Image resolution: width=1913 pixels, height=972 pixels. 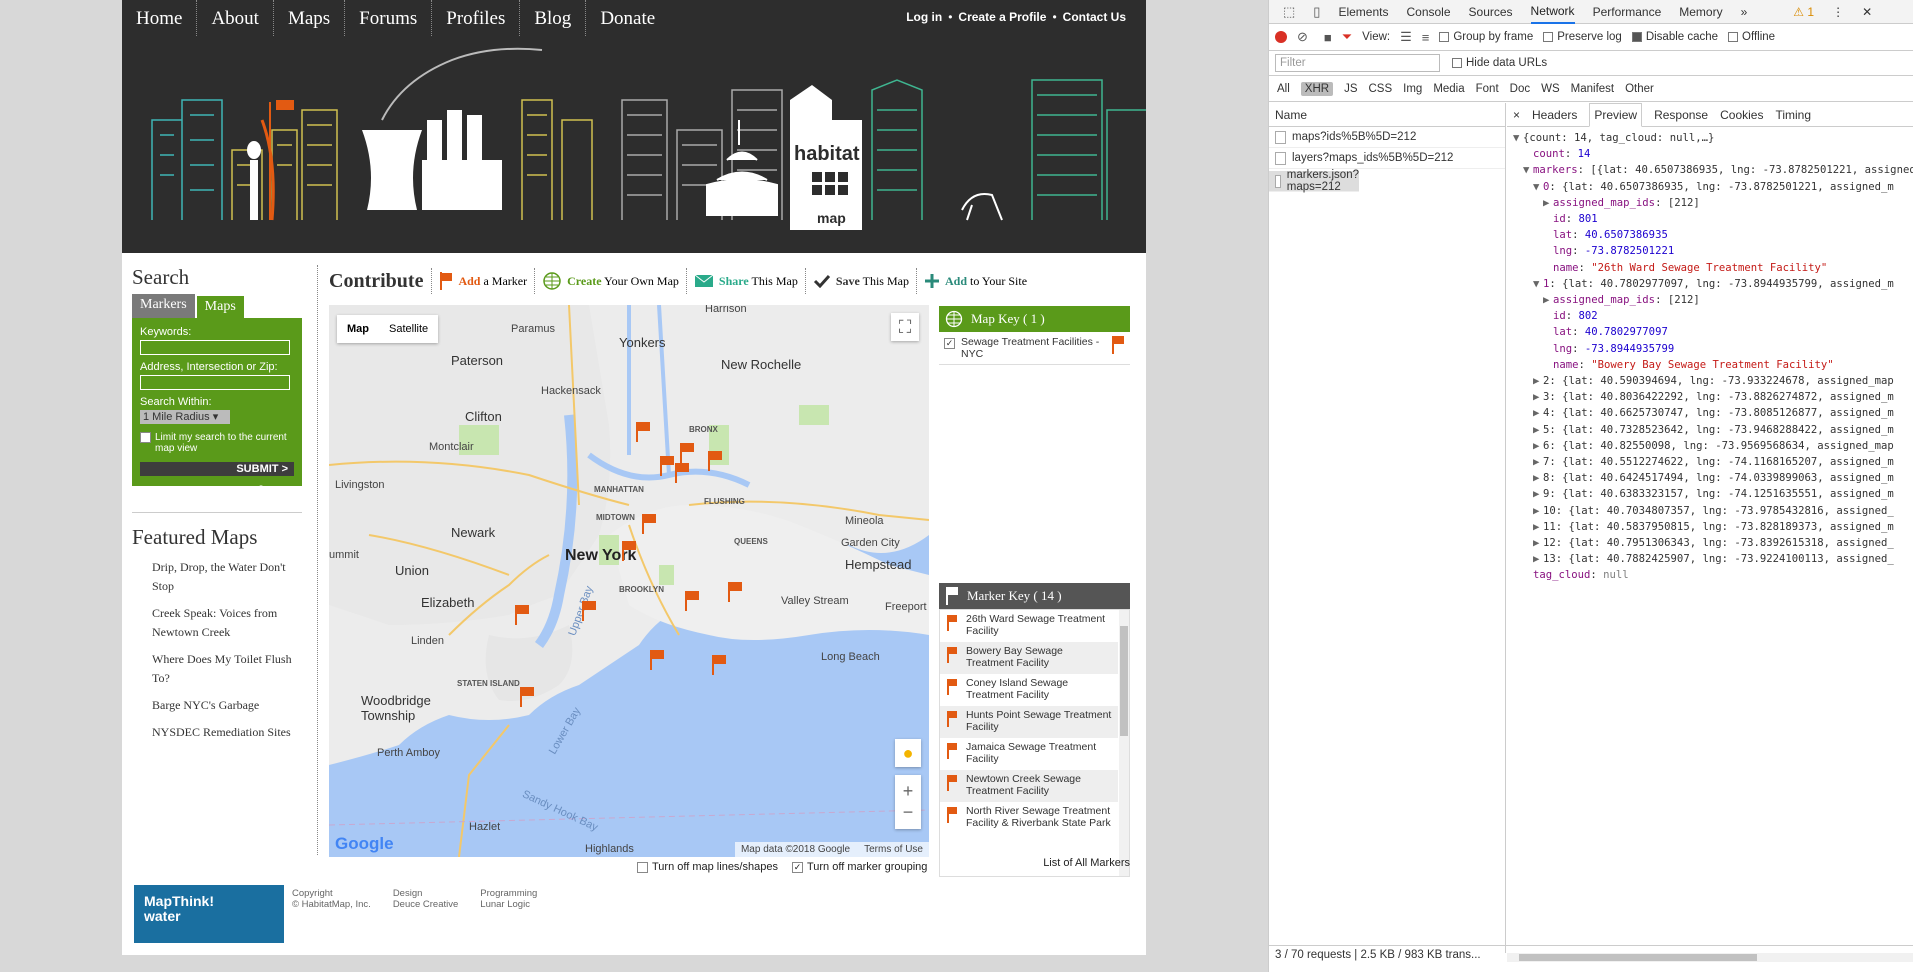 What do you see at coordinates (1520, 89) in the screenshot?
I see `type-filter-doc: Doc` at bounding box center [1520, 89].